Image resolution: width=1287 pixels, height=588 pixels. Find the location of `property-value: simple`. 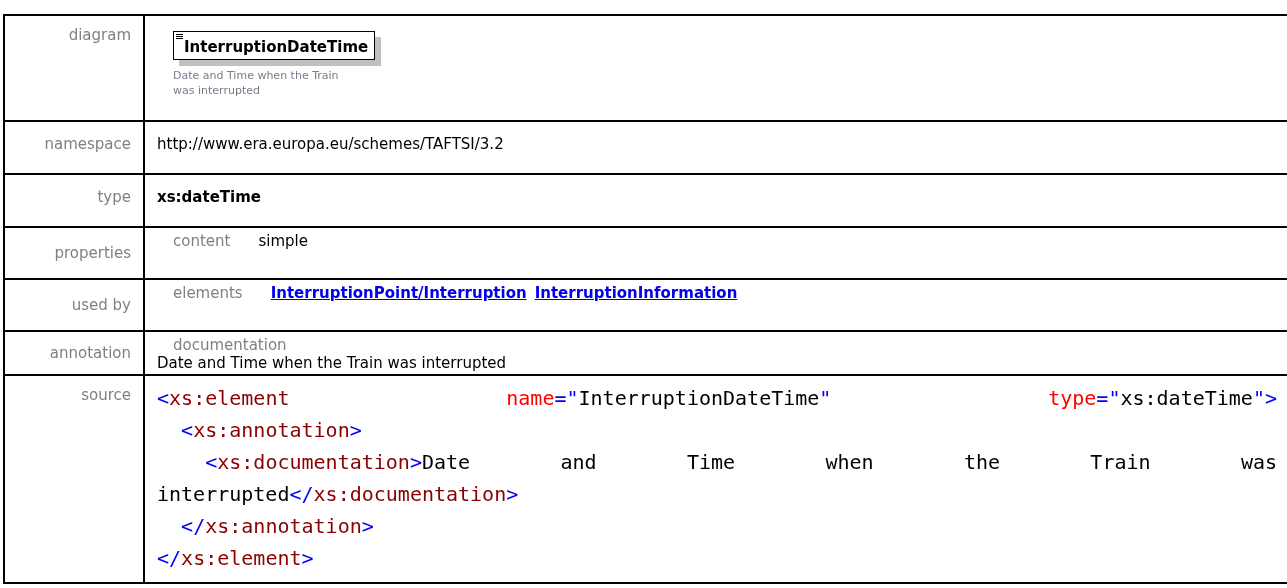

property-value: simple is located at coordinates (283, 241).